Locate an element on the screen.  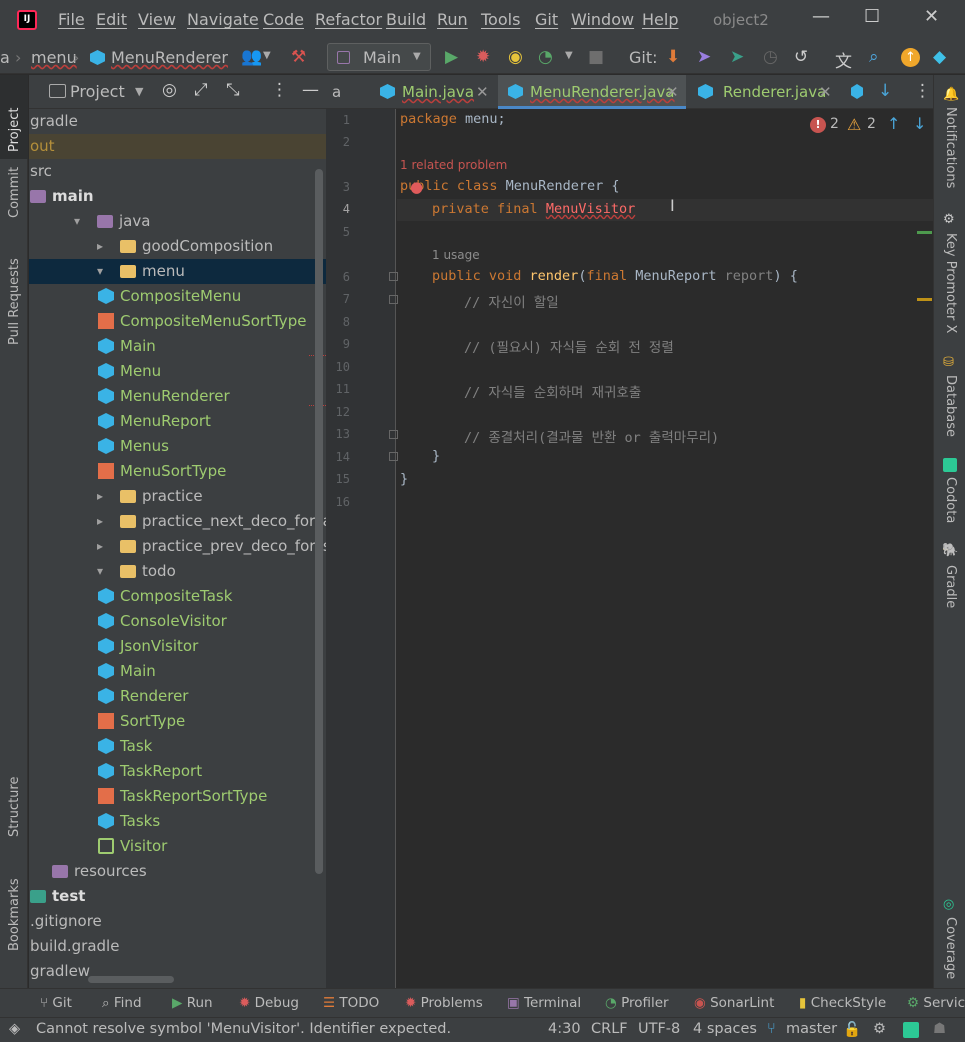
tree-row: Task is located at coordinates (177, 746).